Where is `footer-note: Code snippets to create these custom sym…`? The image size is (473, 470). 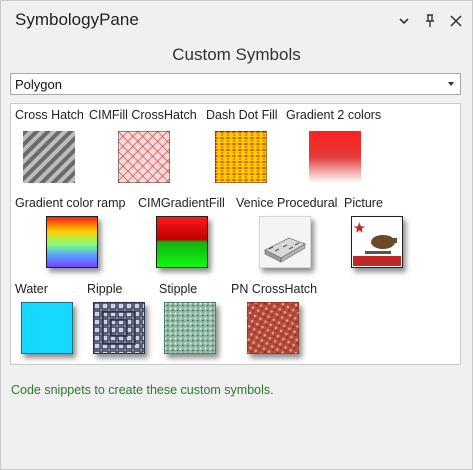
footer-note: Code snippets to create these custom sym… is located at coordinates (142, 390).